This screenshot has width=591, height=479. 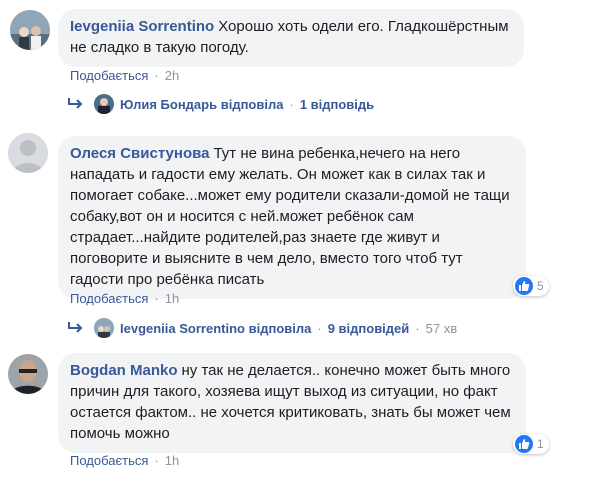 I want to click on comment-author: Ievgeniia Sorrentino, so click(x=142, y=26).